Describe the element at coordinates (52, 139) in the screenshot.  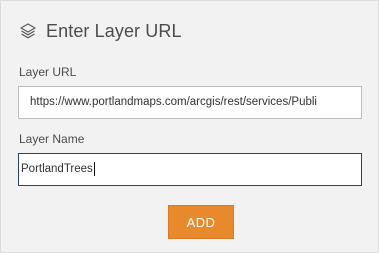
I see `layer-name-label: Layer Name` at that location.